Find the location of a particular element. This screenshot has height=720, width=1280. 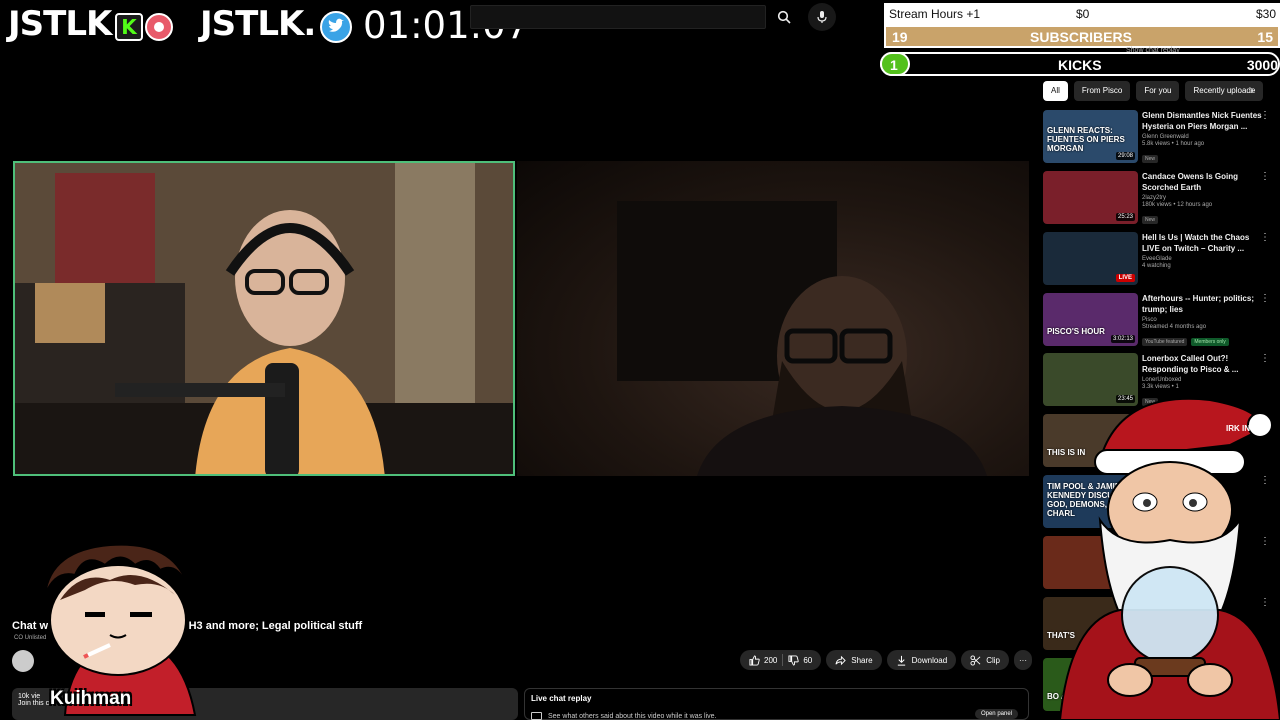

kicks-current: 1 is located at coordinates (894, 65).